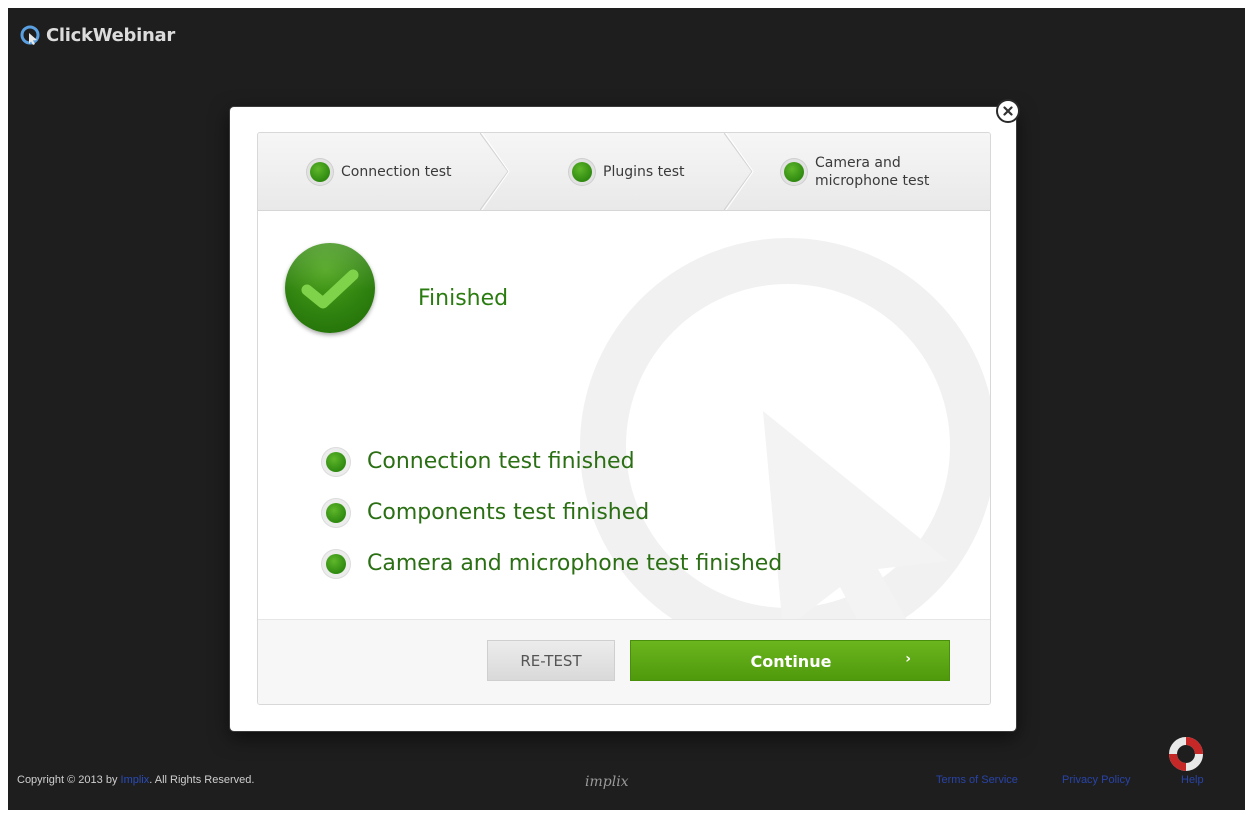 This screenshot has width=1253, height=814. Describe the element at coordinates (1186, 754) in the screenshot. I see `help-lifebuoy-icon` at that location.